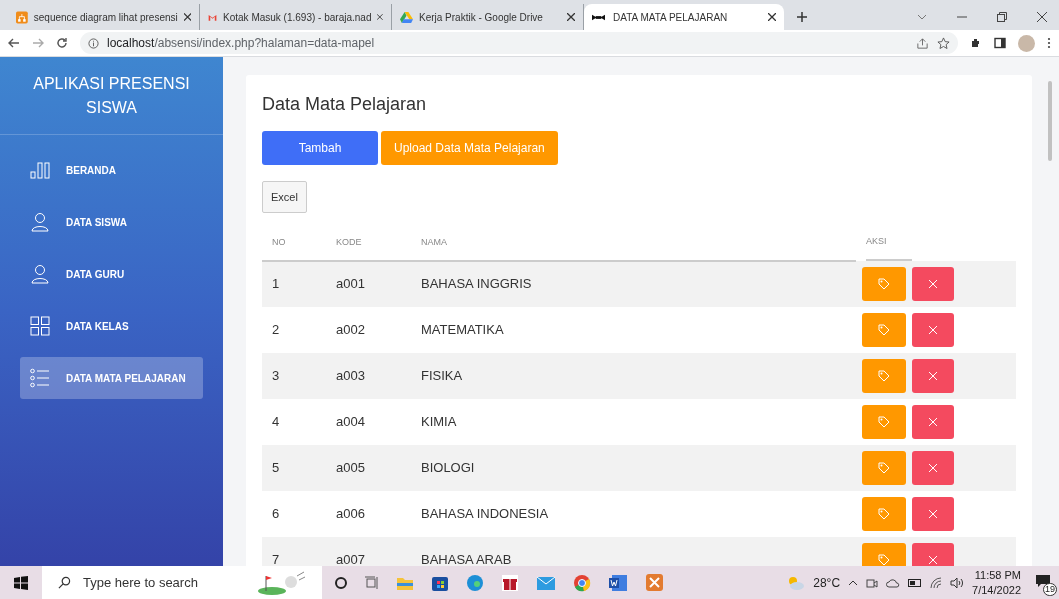 This screenshot has width=1059, height=599. I want to click on task-view-icon, so click(372, 582).